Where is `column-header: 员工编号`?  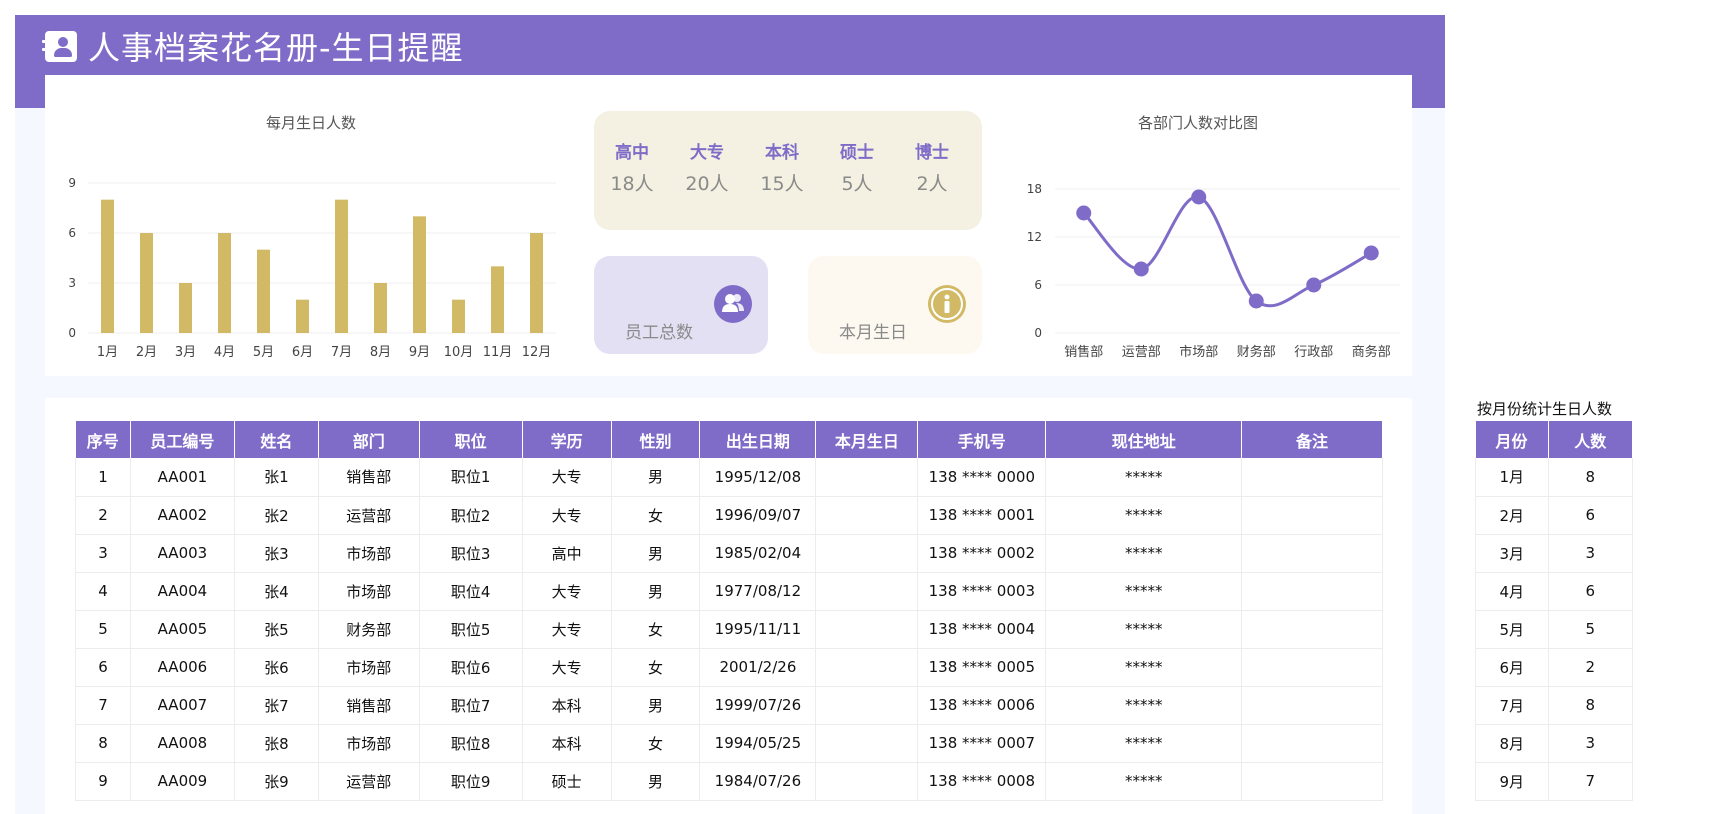
column-header: 员工编号 is located at coordinates (182, 439).